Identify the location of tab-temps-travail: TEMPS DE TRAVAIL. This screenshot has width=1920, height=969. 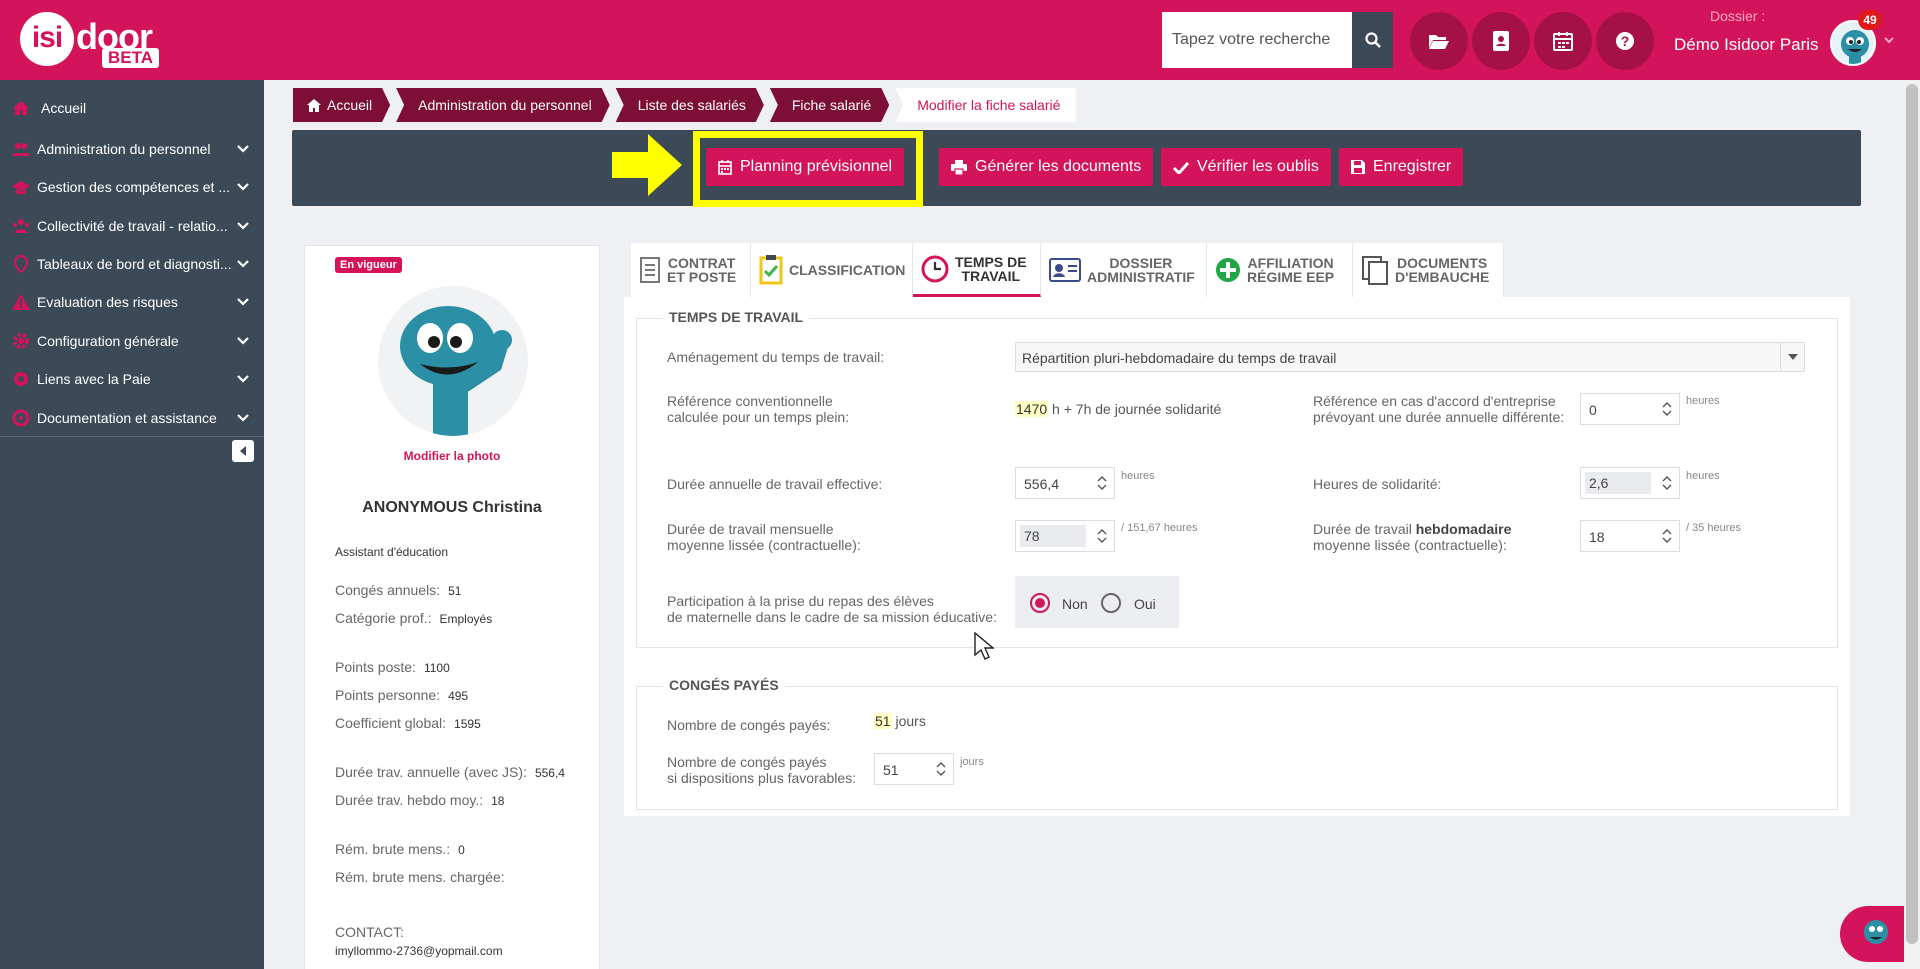
(977, 270).